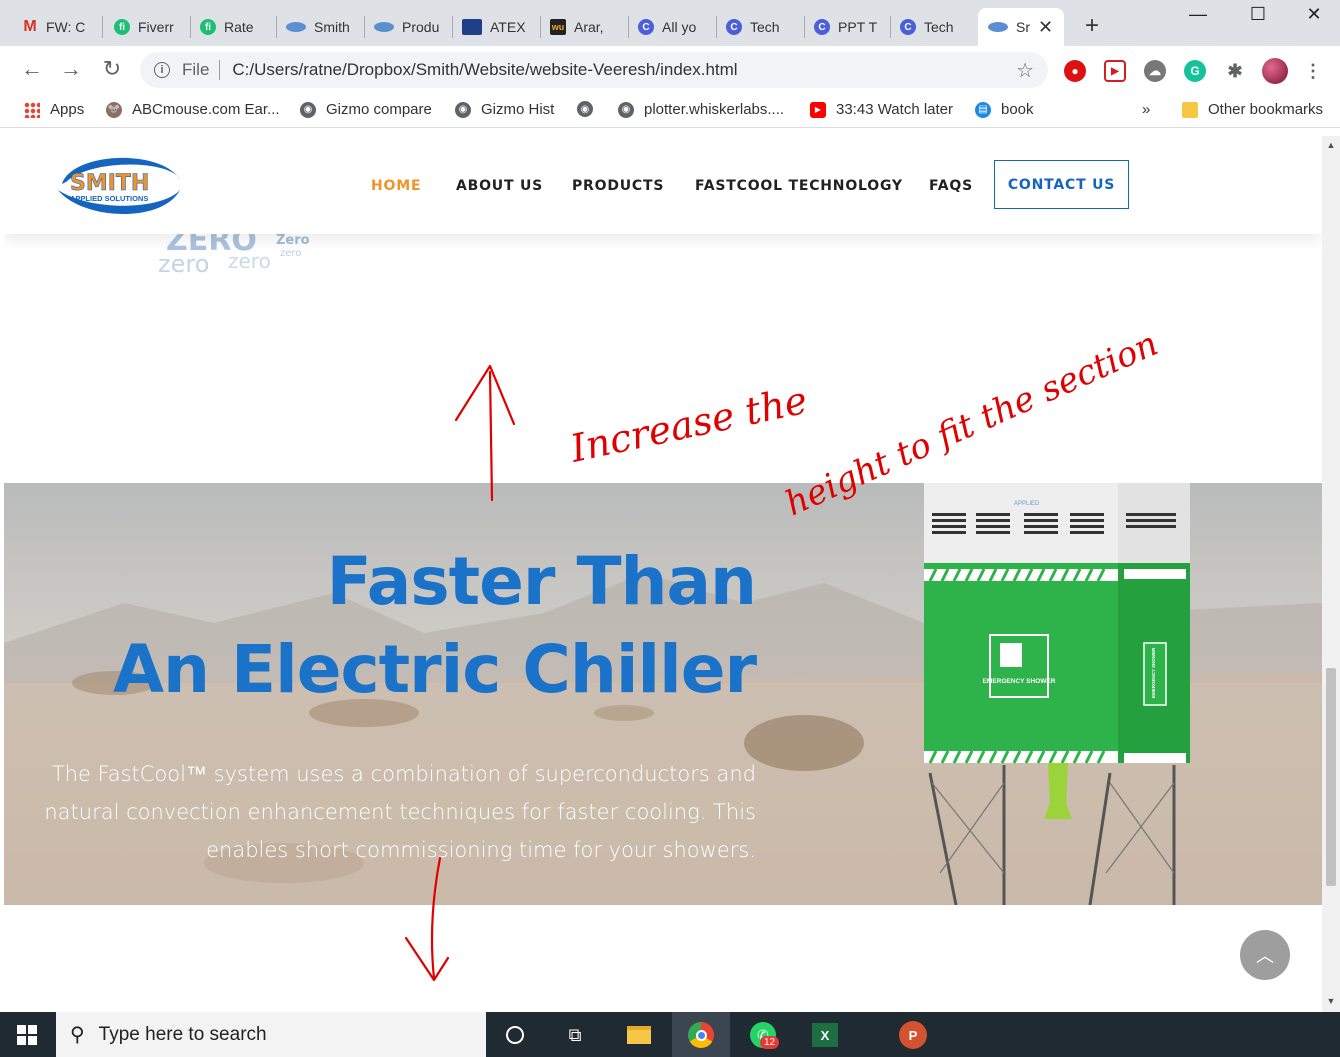  What do you see at coordinates (332, 27) in the screenshot?
I see `tab-label: Smith` at bounding box center [332, 27].